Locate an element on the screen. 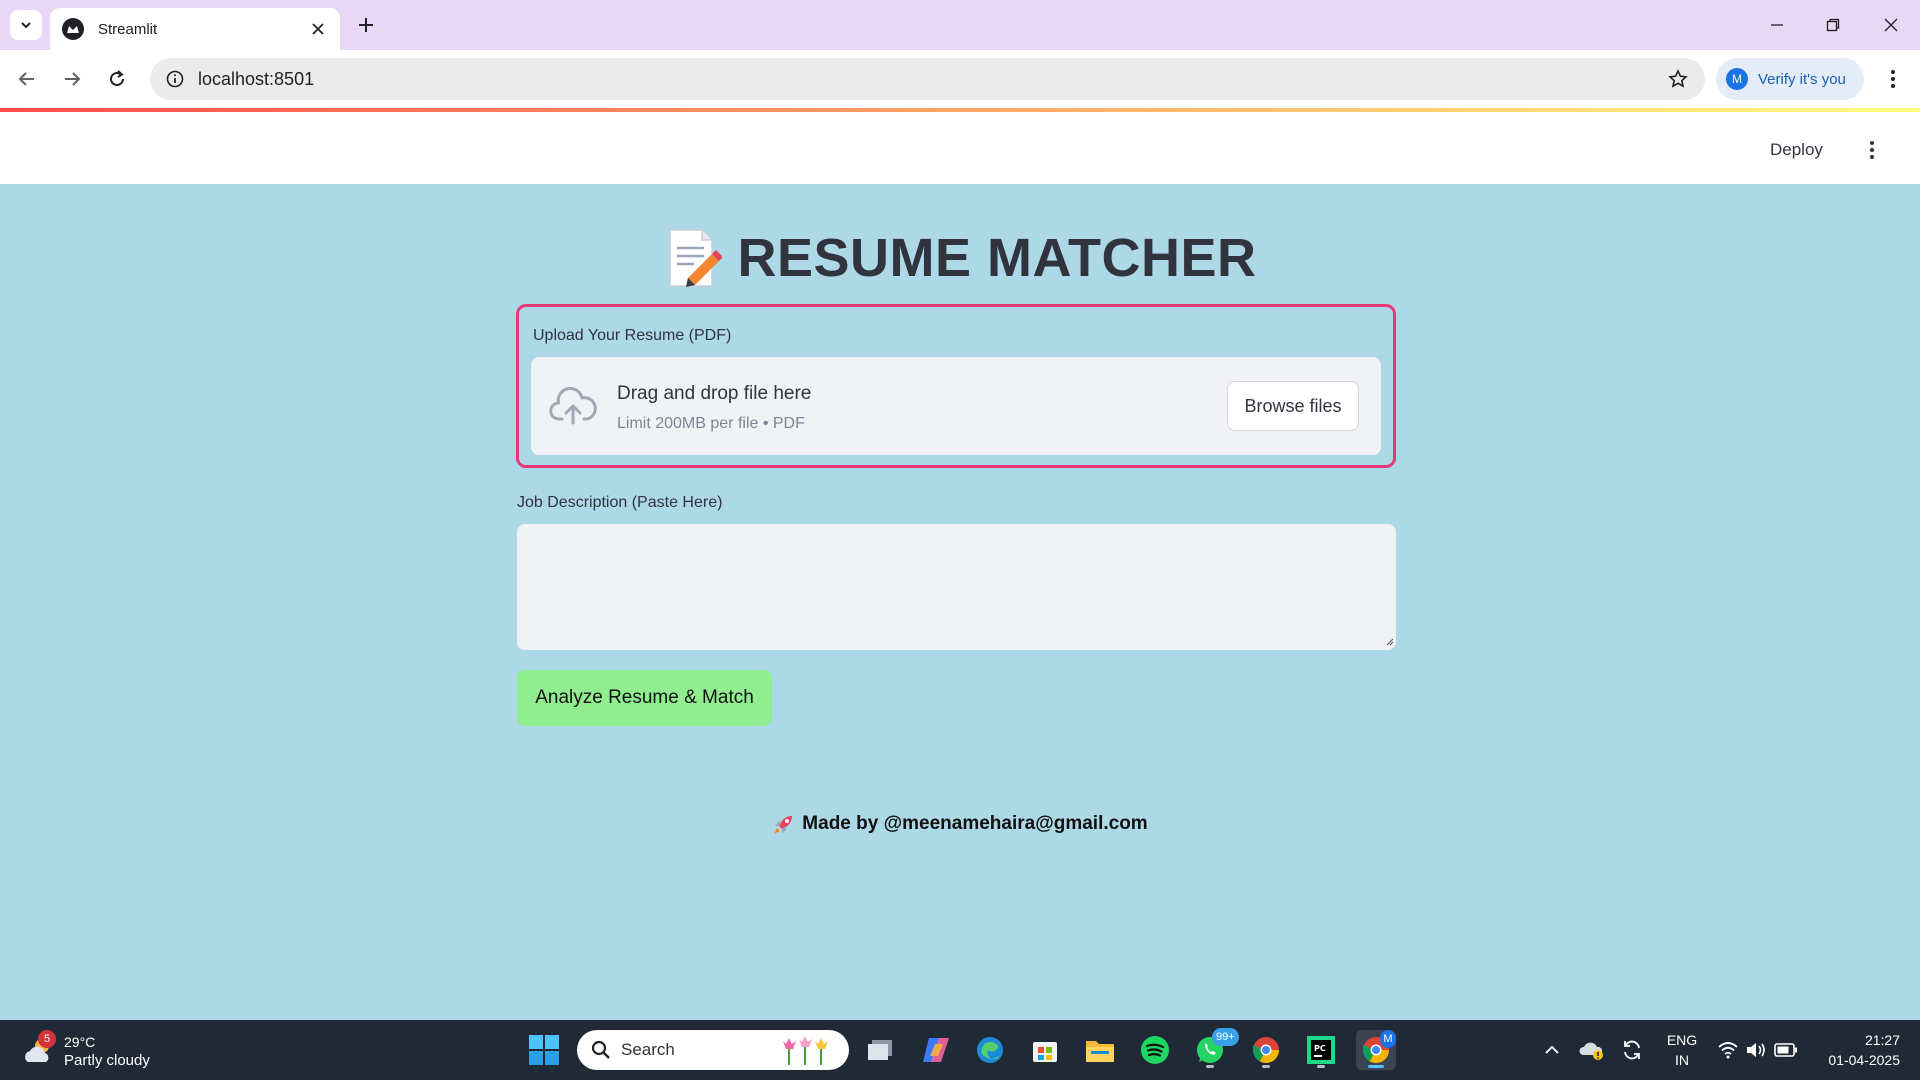  streamlit-header: Deploy is located at coordinates (960, 148).